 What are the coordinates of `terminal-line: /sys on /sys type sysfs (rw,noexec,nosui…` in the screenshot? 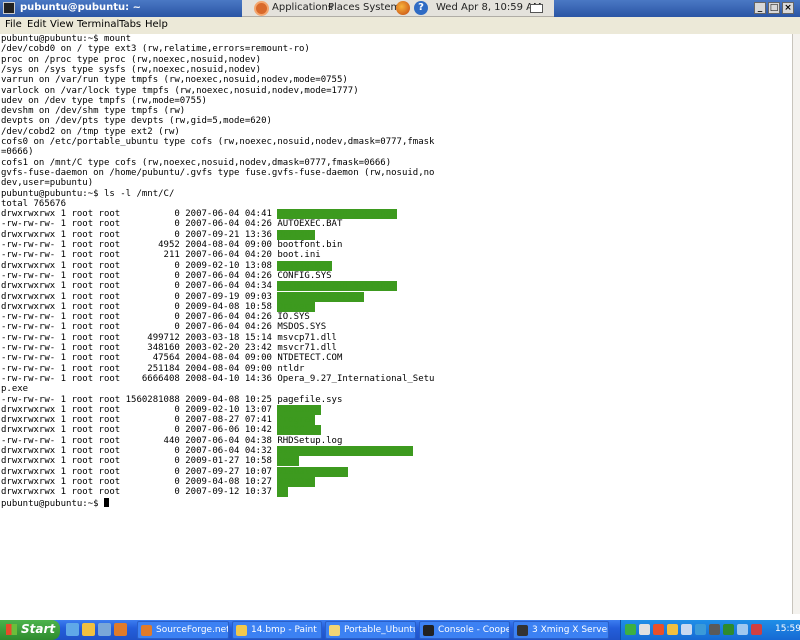 It's located at (131, 70).